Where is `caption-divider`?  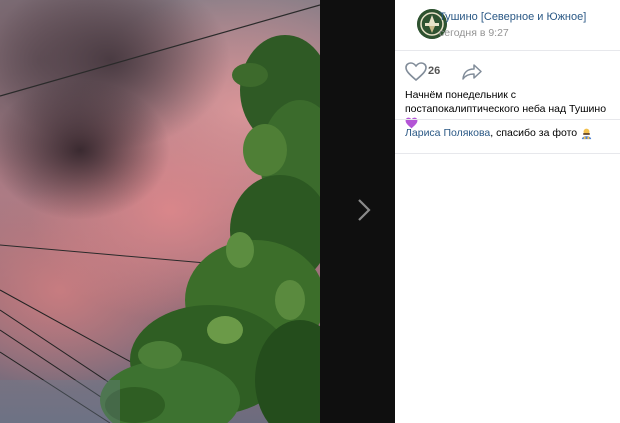 caption-divider is located at coordinates (507, 119).